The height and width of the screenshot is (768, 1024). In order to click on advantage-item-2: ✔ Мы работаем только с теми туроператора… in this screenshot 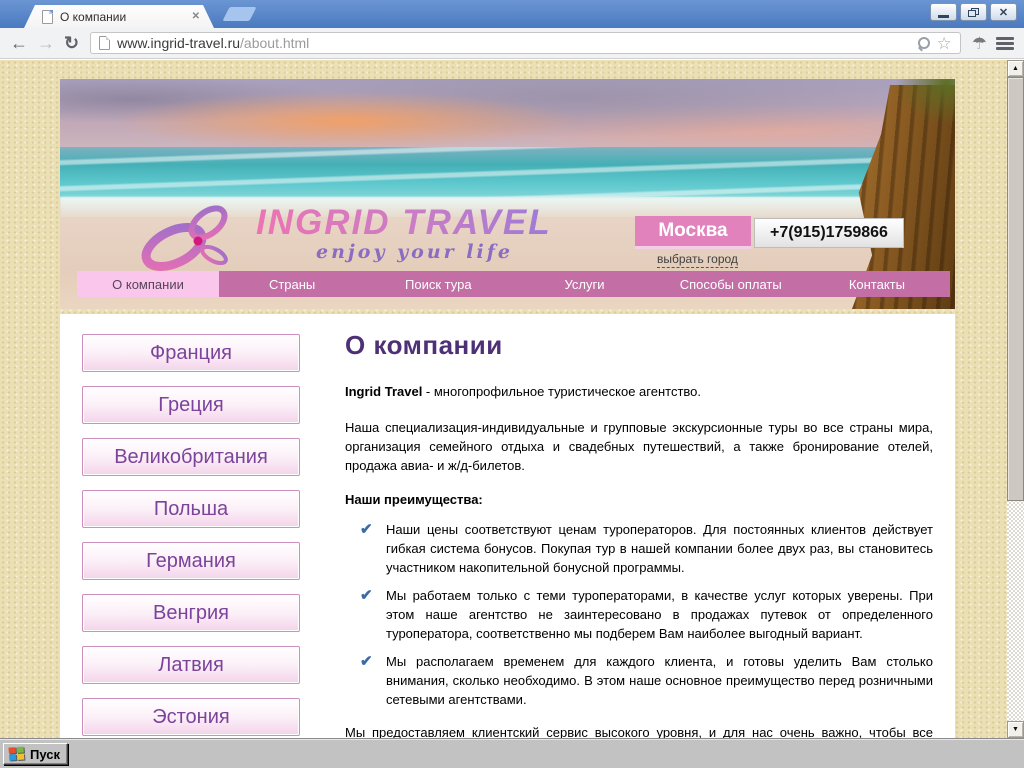, I will do `click(639, 614)`.